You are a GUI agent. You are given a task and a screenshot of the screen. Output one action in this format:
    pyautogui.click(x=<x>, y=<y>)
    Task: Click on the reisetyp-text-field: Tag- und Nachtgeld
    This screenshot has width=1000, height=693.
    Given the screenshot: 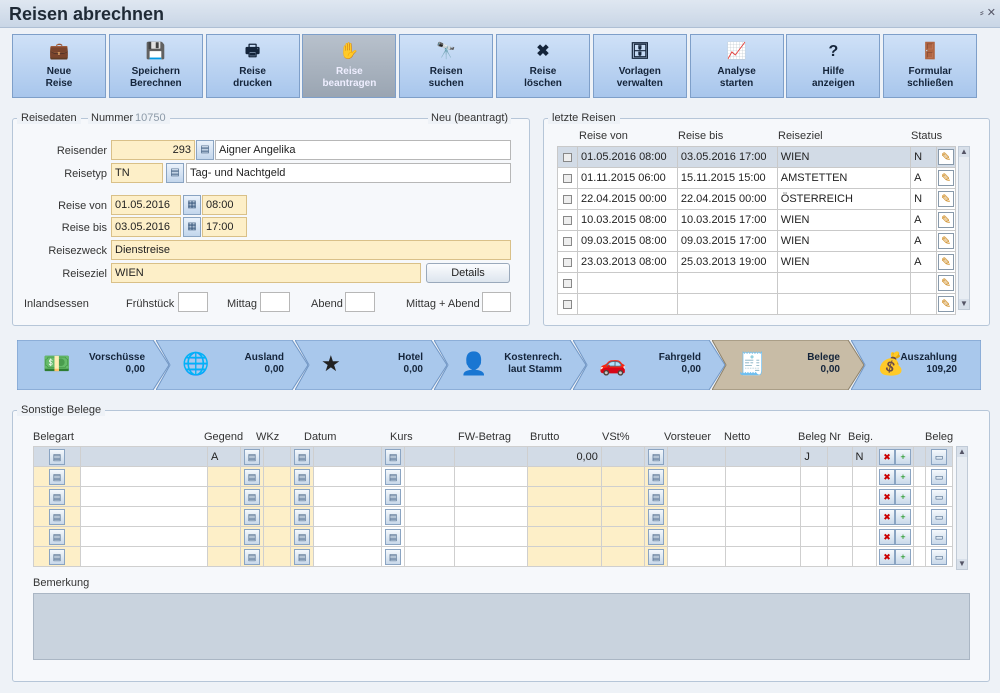 What is the action you would take?
    pyautogui.click(x=348, y=173)
    